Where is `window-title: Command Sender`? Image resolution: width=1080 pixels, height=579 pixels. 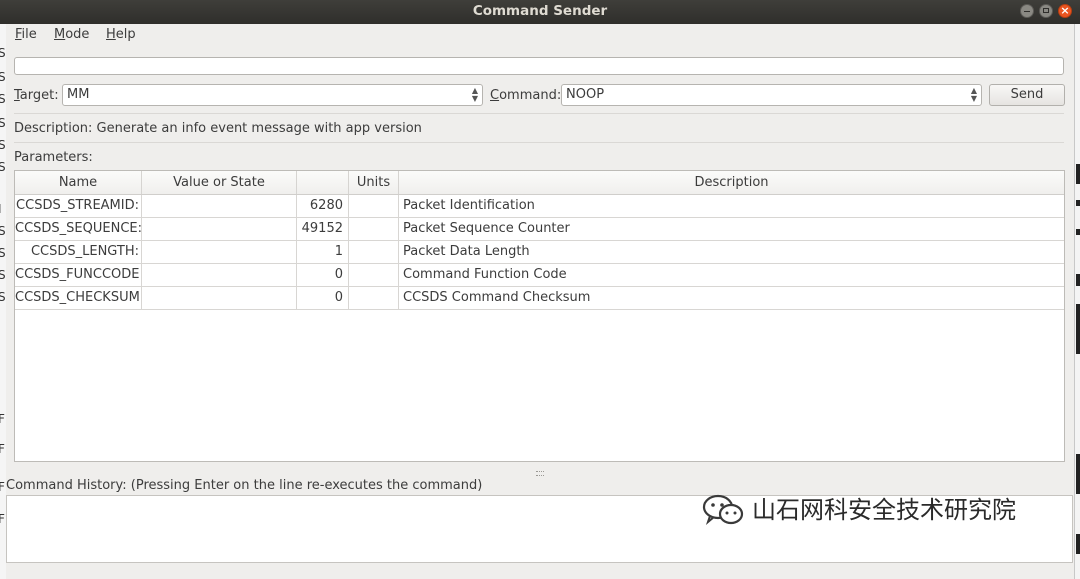
window-title: Command Sender is located at coordinates (540, 11).